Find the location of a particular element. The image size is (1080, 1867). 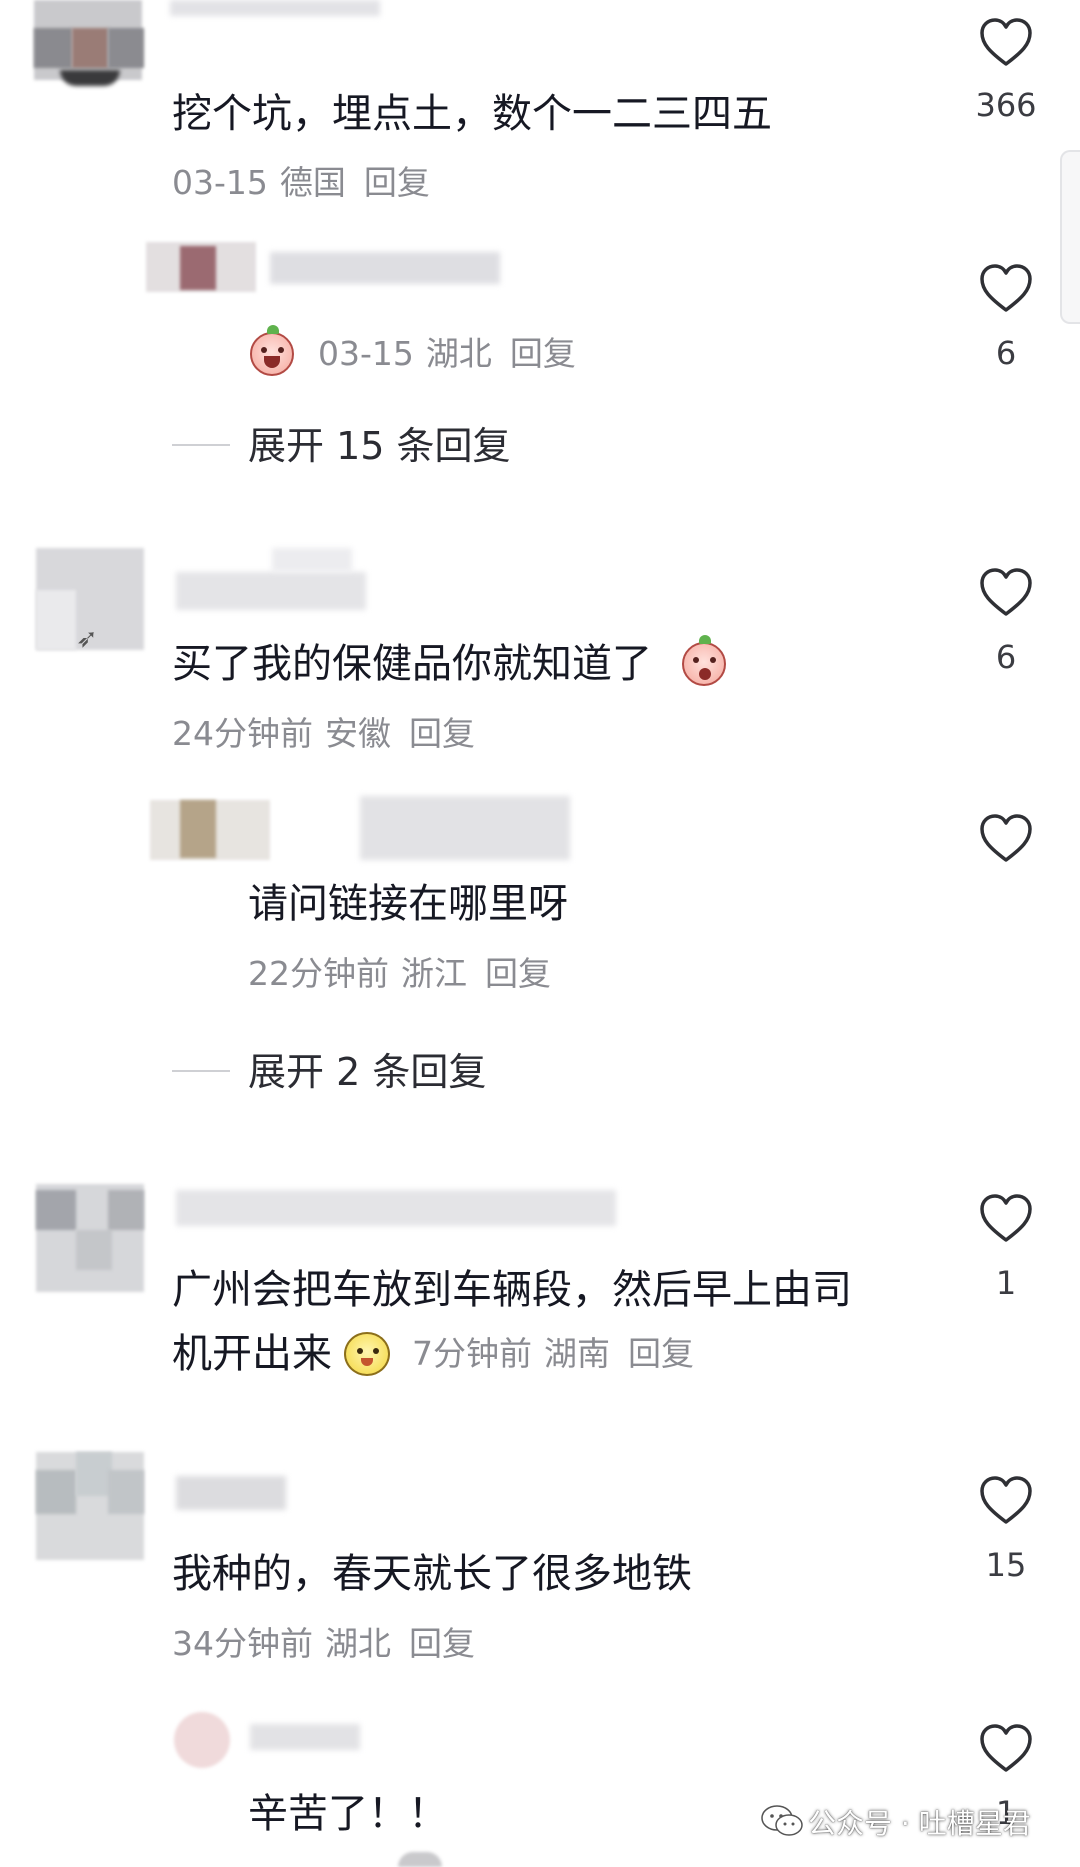

comment-meta: 03-15 德国 回复 is located at coordinates (307, 183).